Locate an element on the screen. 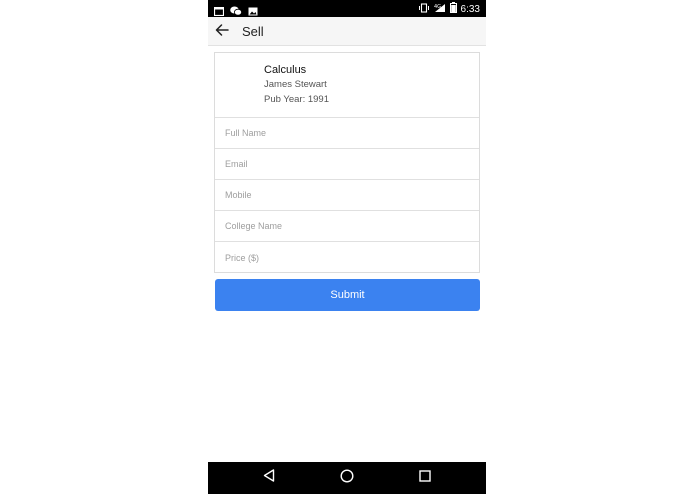 The image size is (695, 494). back-triangle-icon is located at coordinates (269, 478).